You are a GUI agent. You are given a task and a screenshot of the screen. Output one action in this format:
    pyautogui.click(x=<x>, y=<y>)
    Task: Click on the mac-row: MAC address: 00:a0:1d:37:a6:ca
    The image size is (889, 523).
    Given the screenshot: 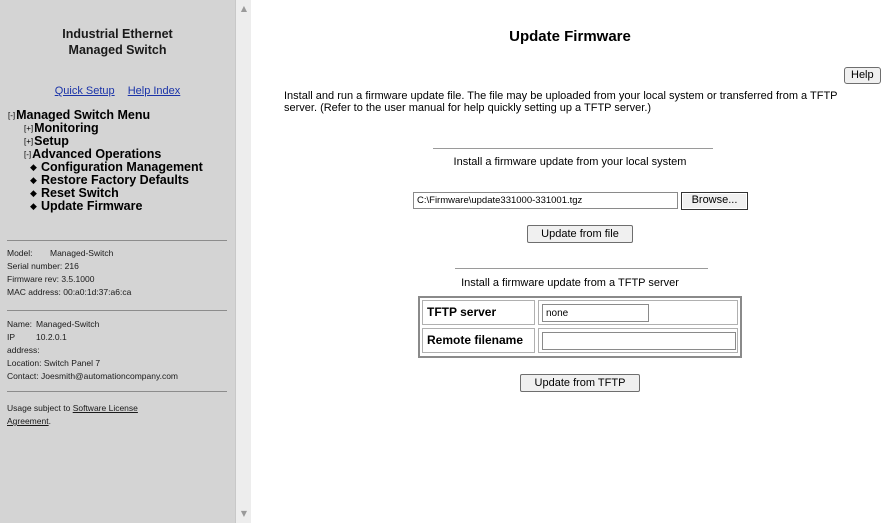 What is the action you would take?
    pyautogui.click(x=119, y=292)
    